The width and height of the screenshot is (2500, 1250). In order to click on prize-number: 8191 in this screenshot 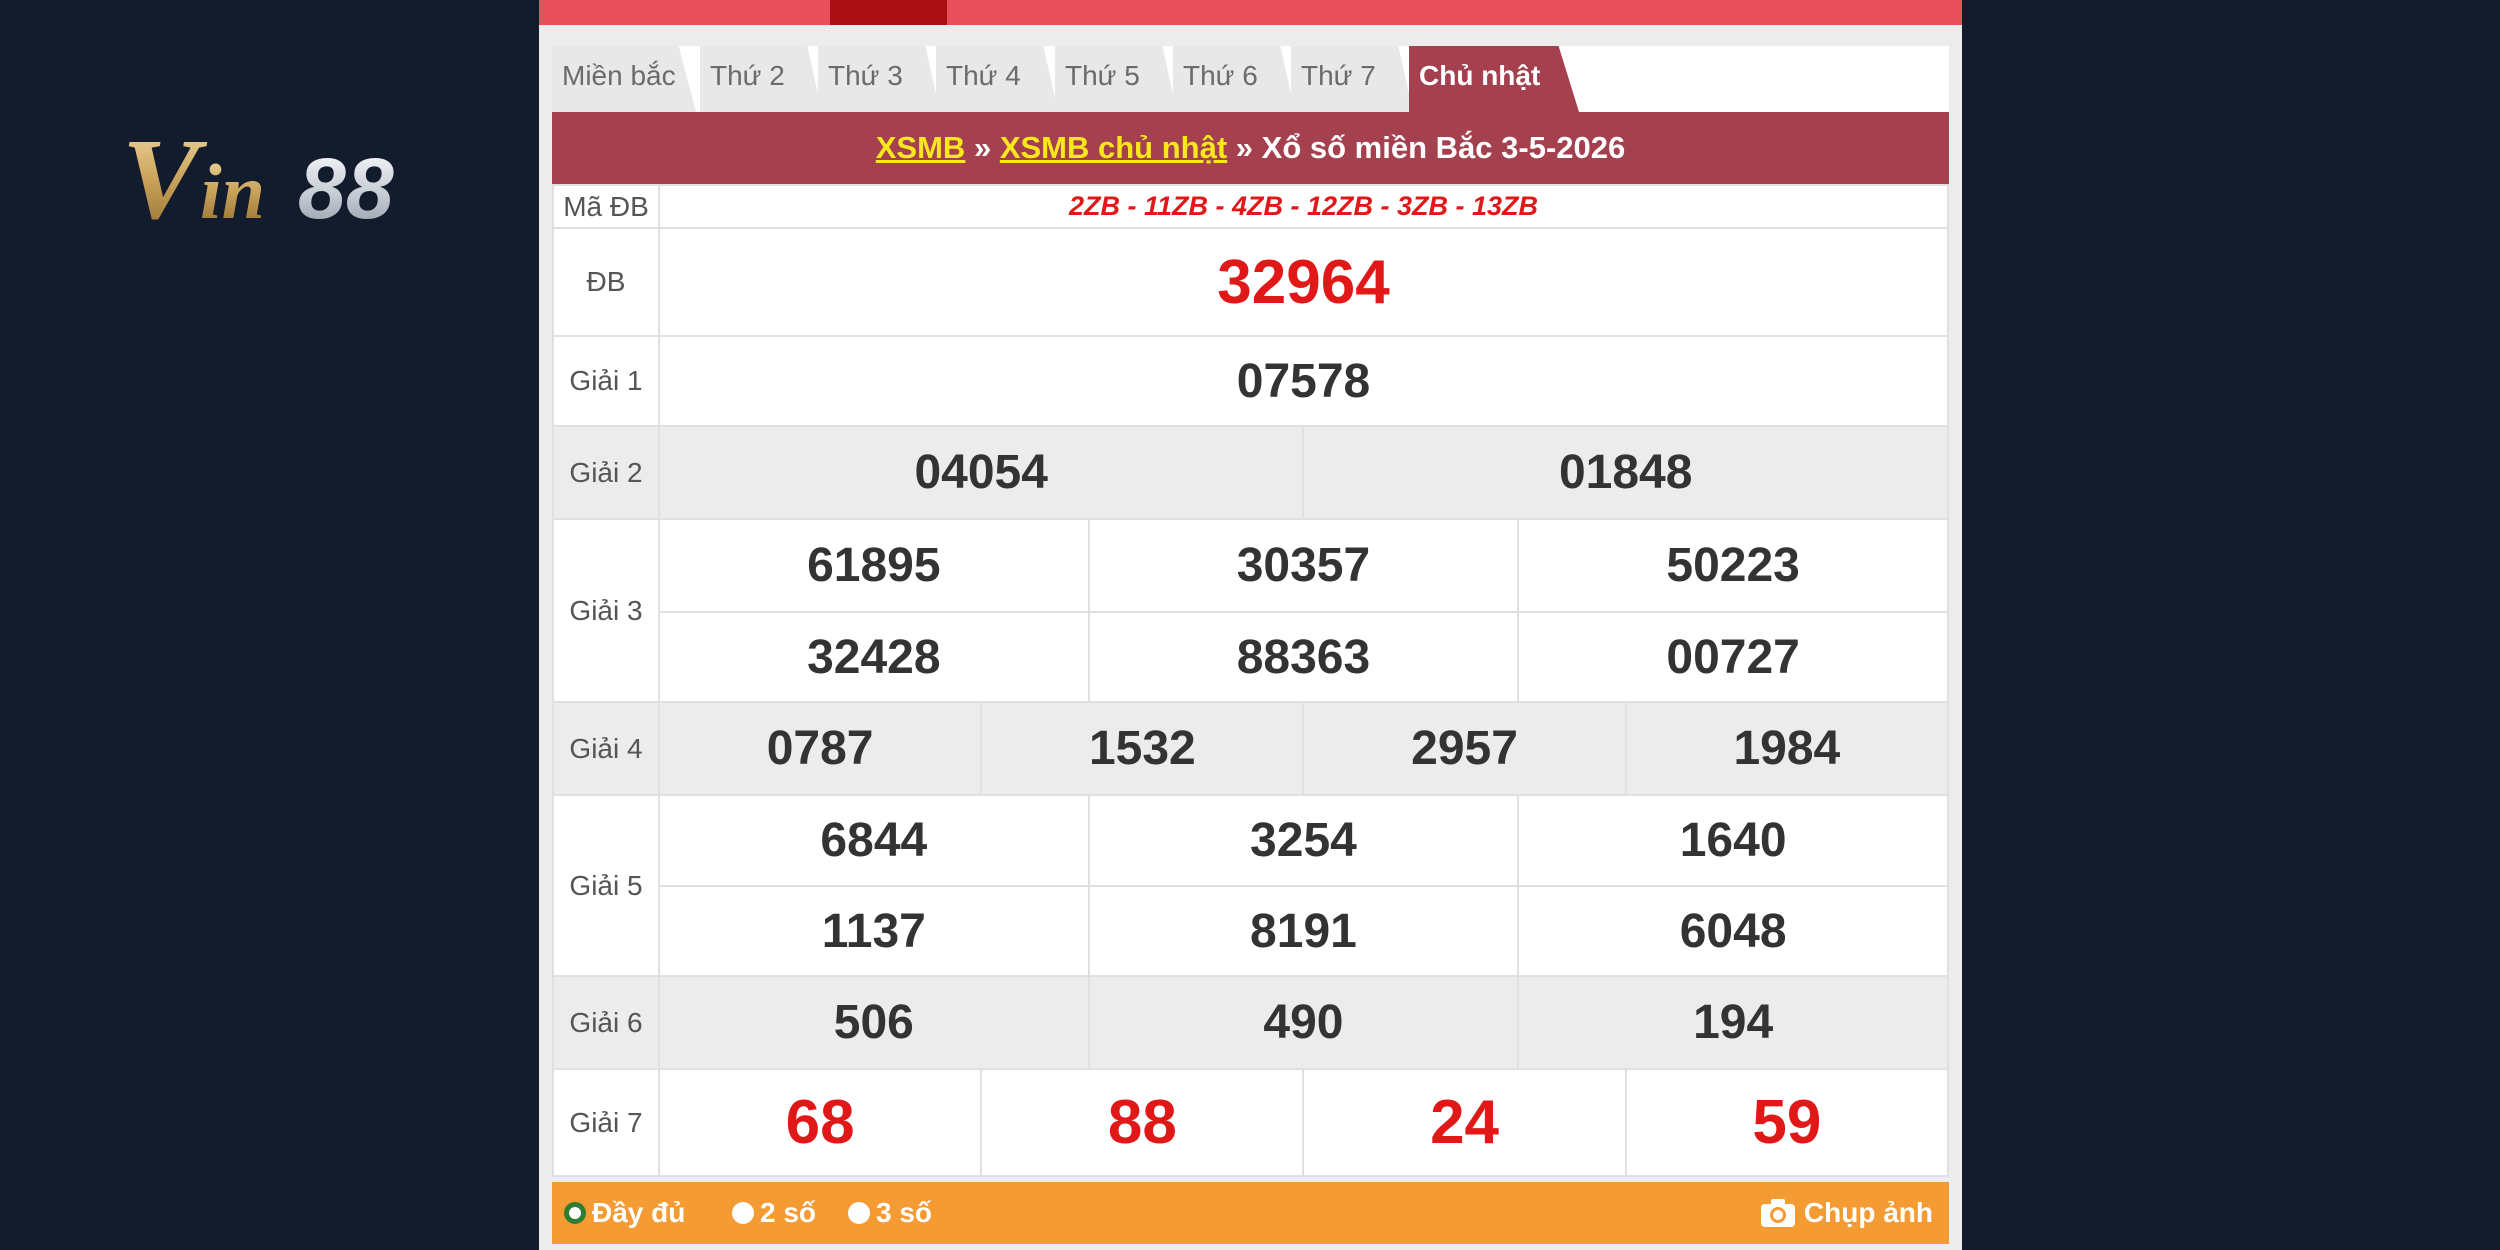, I will do `click(1303, 931)`.